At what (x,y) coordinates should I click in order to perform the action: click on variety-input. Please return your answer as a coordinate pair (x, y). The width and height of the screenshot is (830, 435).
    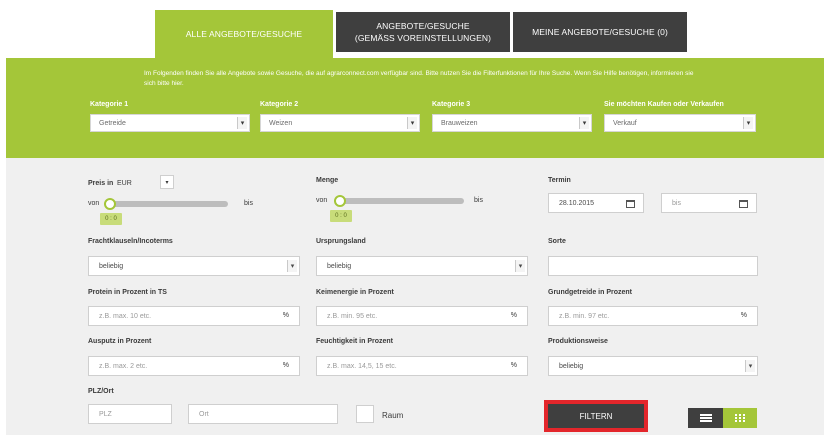
    Looking at the image, I should click on (653, 266).